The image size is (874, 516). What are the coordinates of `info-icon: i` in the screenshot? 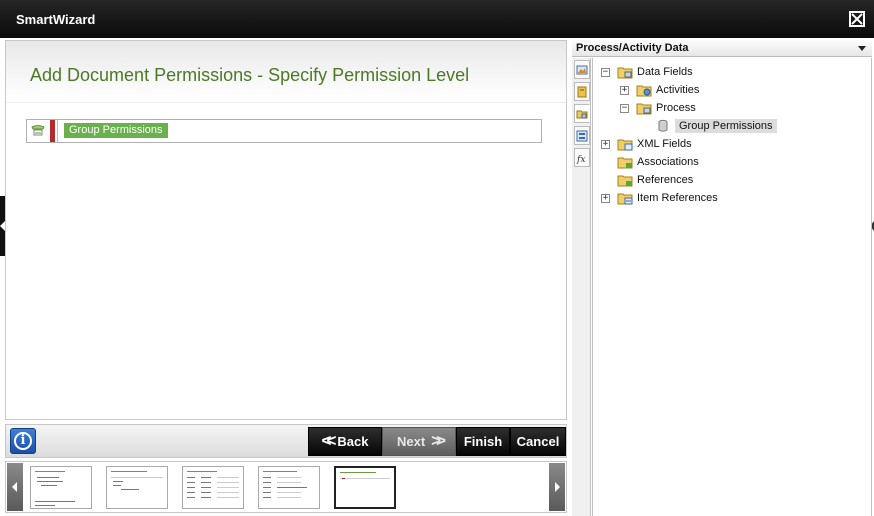 It's located at (23, 441).